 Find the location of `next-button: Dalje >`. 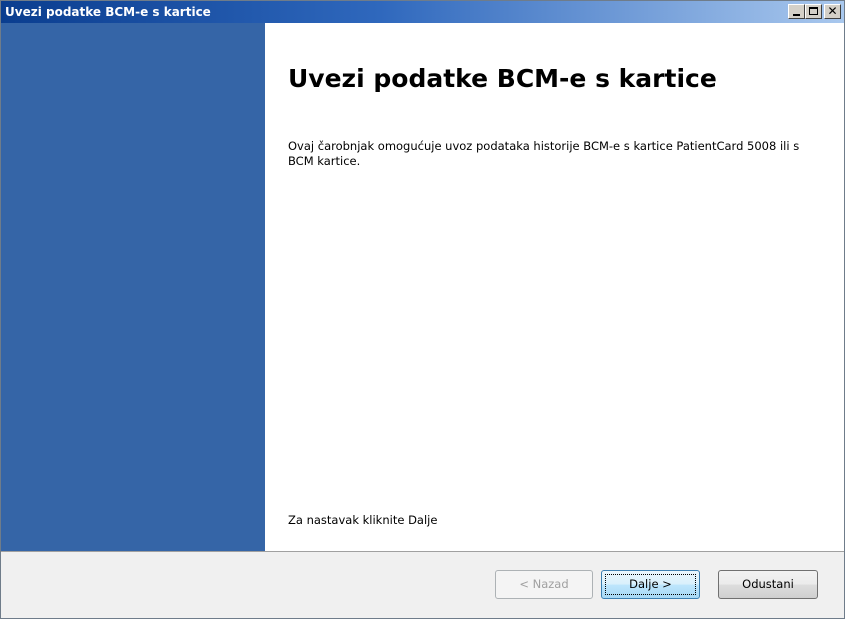

next-button: Dalje > is located at coordinates (650, 584).